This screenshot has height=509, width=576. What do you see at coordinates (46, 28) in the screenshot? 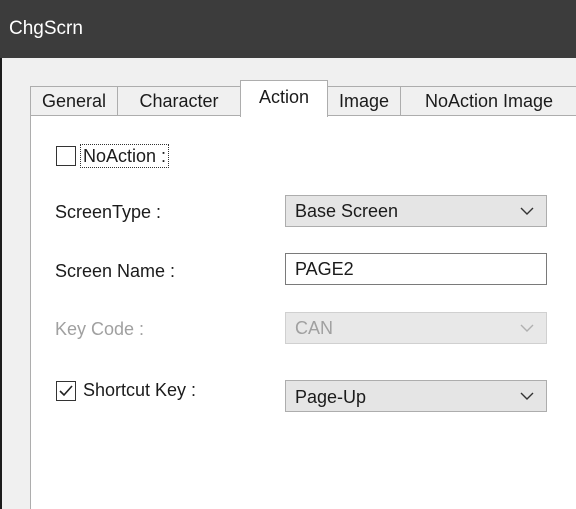
I see `window-title: ChgScrn` at bounding box center [46, 28].